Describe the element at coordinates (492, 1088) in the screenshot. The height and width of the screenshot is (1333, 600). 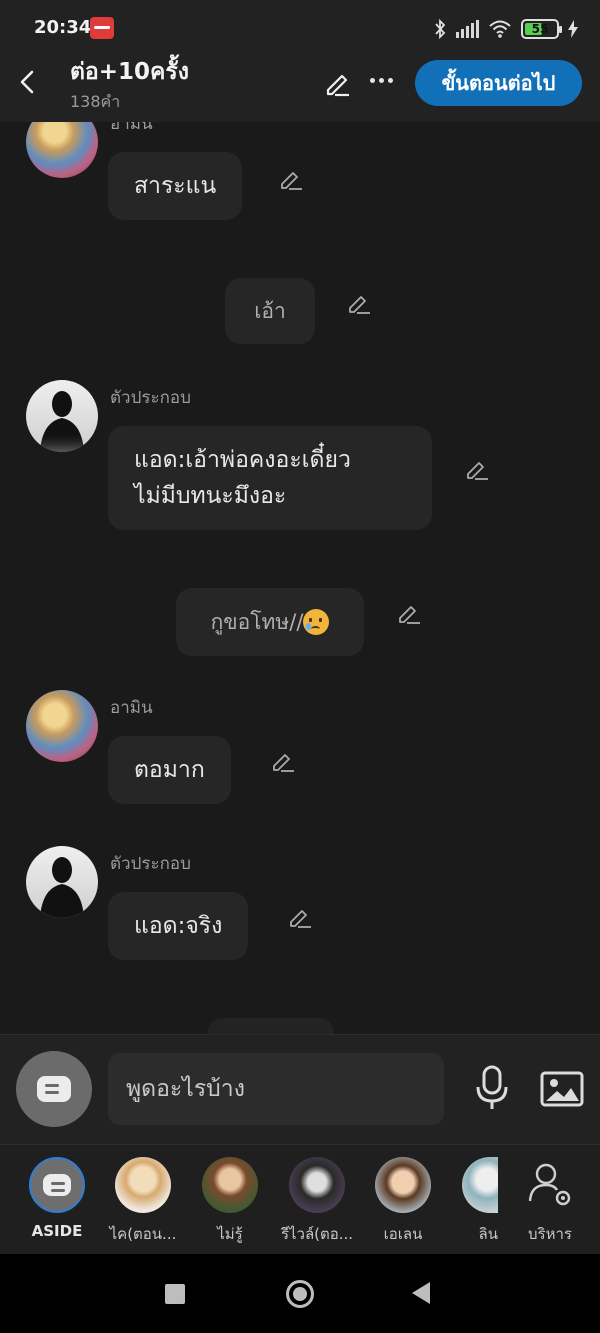
I see `microphone-icon` at that location.